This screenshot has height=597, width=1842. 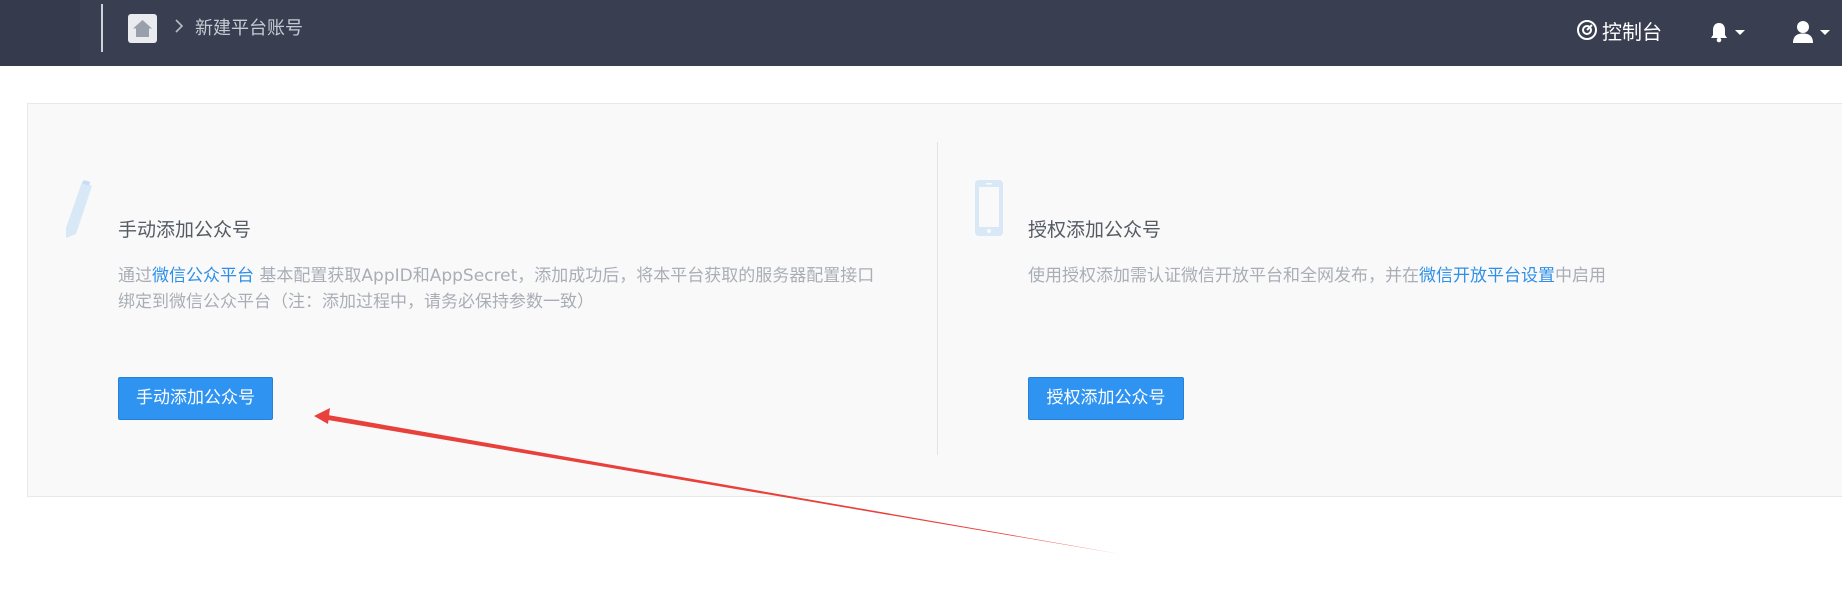 What do you see at coordinates (717, 481) in the screenshot?
I see `annotation-arrow` at bounding box center [717, 481].